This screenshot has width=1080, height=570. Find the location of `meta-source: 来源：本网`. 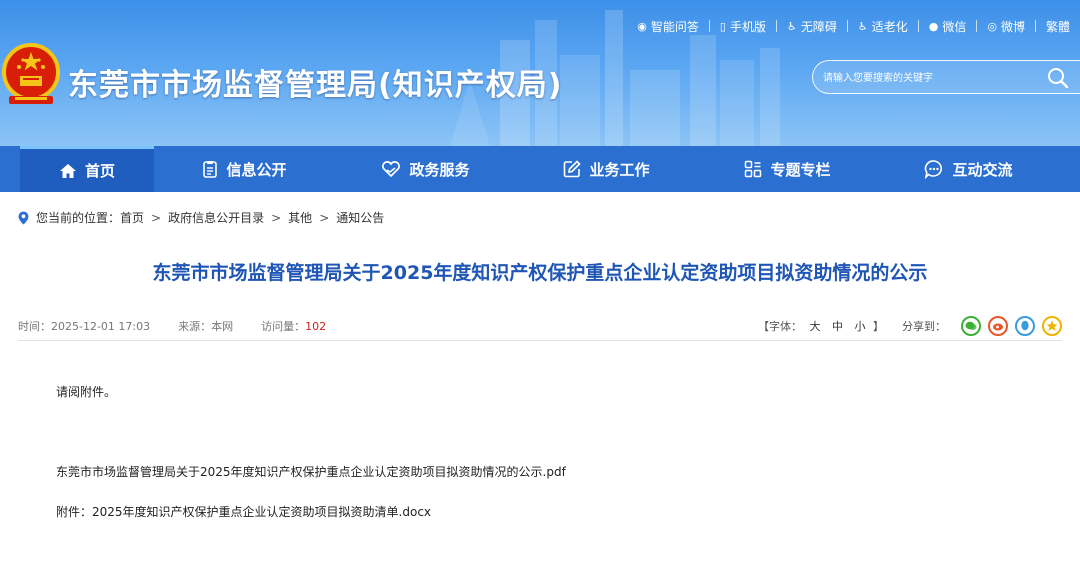

meta-source: 来源：本网 is located at coordinates (206, 326).